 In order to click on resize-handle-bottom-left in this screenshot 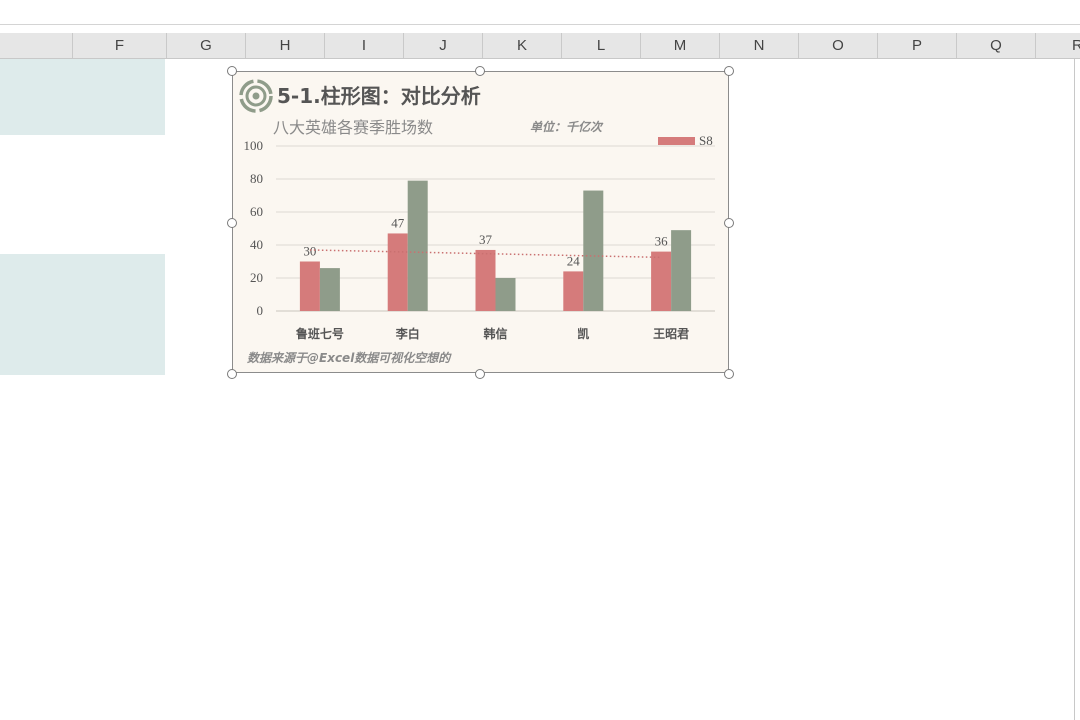, I will do `click(232, 374)`.